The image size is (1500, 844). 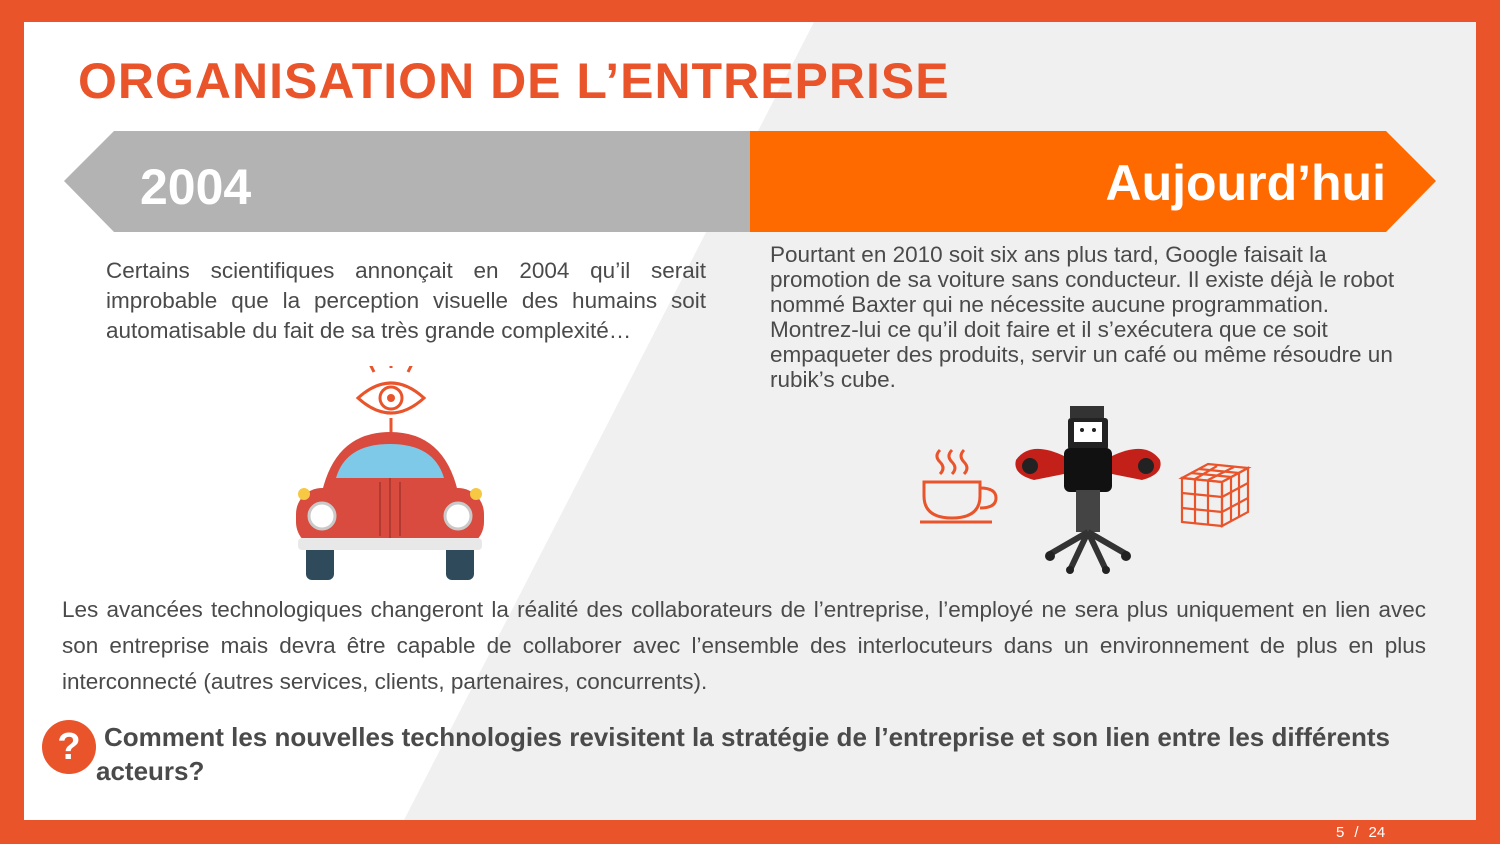 What do you see at coordinates (1088, 490) in the screenshot?
I see `robot-image` at bounding box center [1088, 490].